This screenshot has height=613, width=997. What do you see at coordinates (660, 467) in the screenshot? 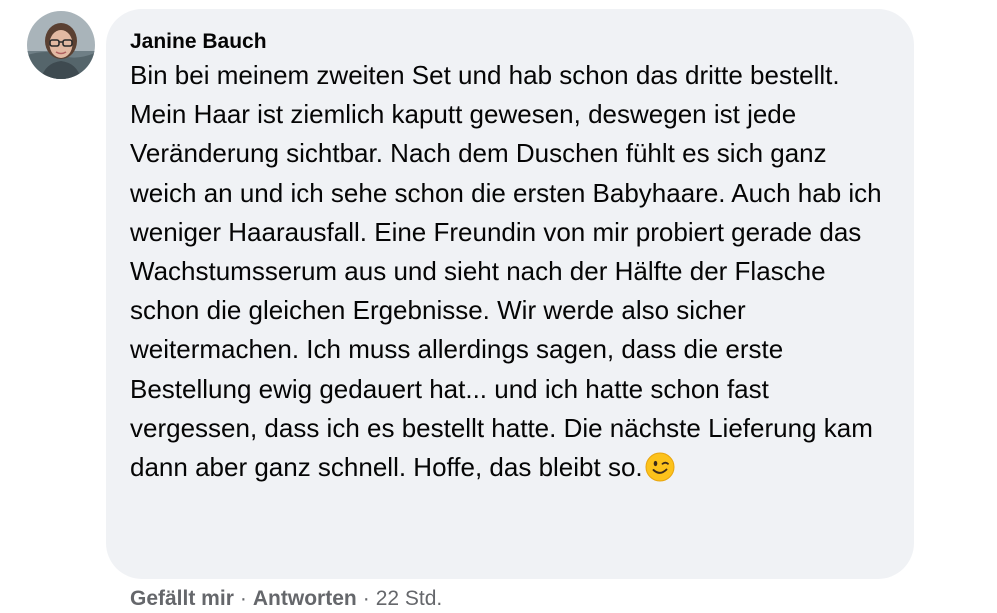
I see `winking-face-emoji-icon` at bounding box center [660, 467].